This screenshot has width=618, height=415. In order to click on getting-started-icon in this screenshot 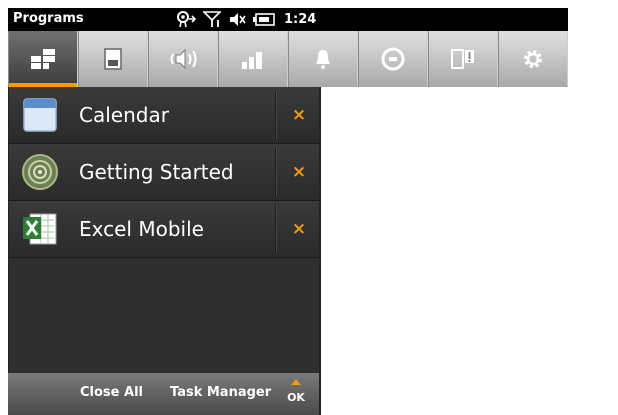, I will do `click(40, 172)`.